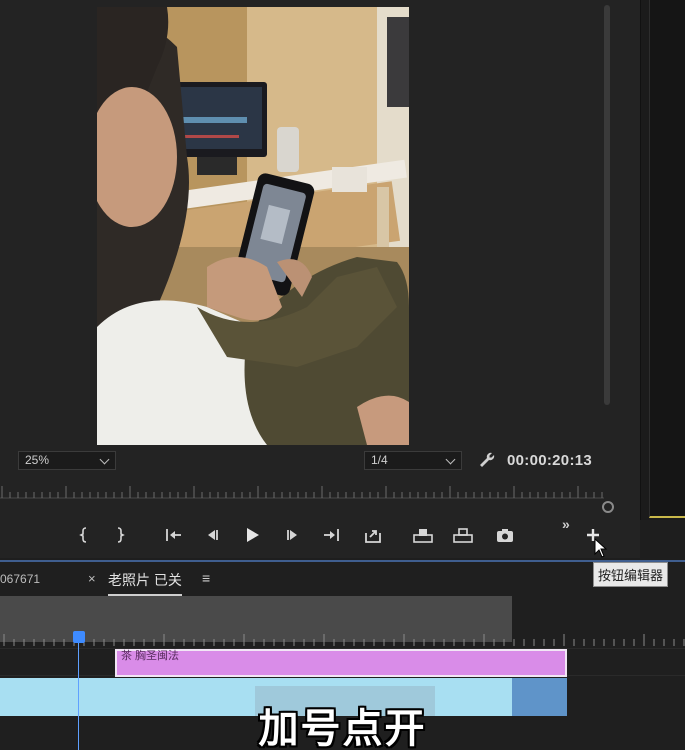  I want to click on video-track-2: 茶 胸圣闽法, so click(342, 662).